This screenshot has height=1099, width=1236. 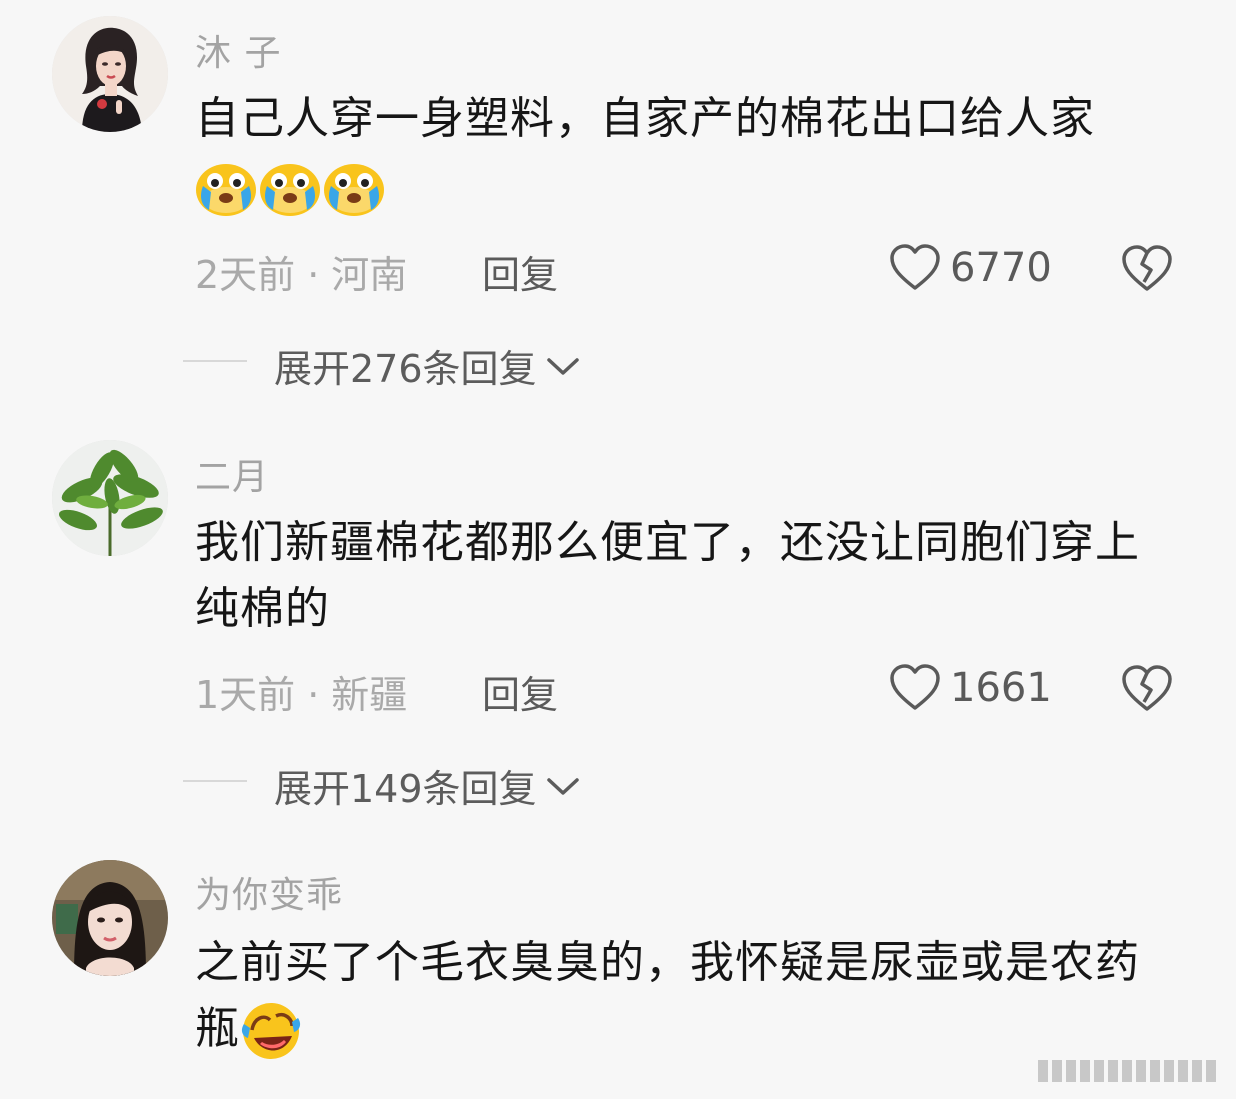 I want to click on watermark-icon, so click(x=1129, y=1071).